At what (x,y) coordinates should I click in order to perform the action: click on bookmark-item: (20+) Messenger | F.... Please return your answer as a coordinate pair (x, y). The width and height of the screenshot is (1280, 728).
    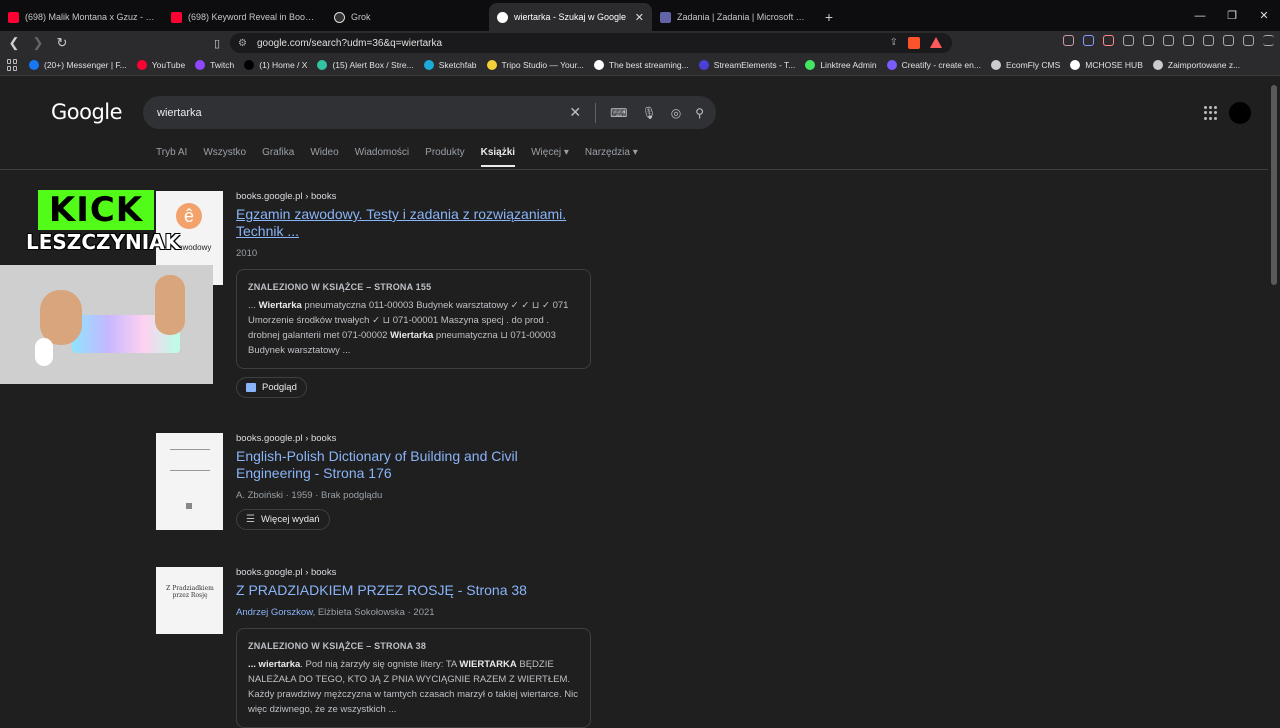
    Looking at the image, I should click on (78, 65).